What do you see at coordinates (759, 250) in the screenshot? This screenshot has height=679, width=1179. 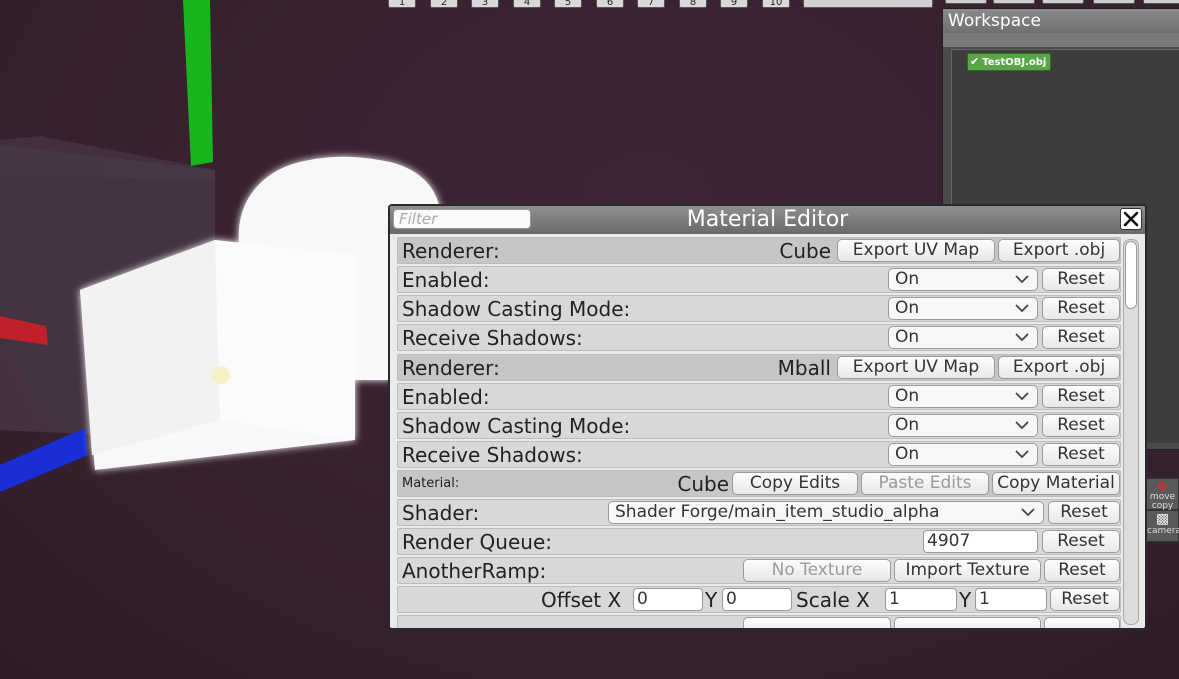 I see `renderer-row: Renderer: Cube Export UV Map Export .obj` at bounding box center [759, 250].